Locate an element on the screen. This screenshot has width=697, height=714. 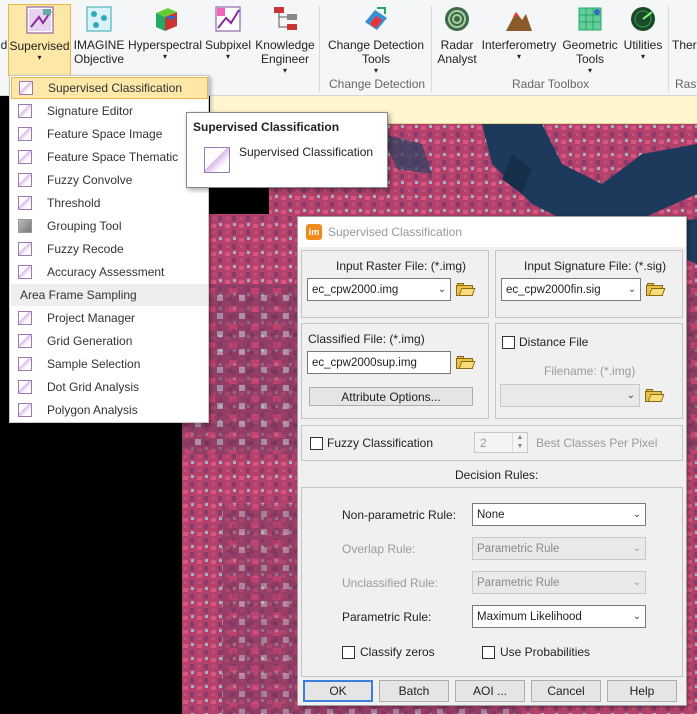
menu-item-label: Polygon Analysis is located at coordinates (92, 410).